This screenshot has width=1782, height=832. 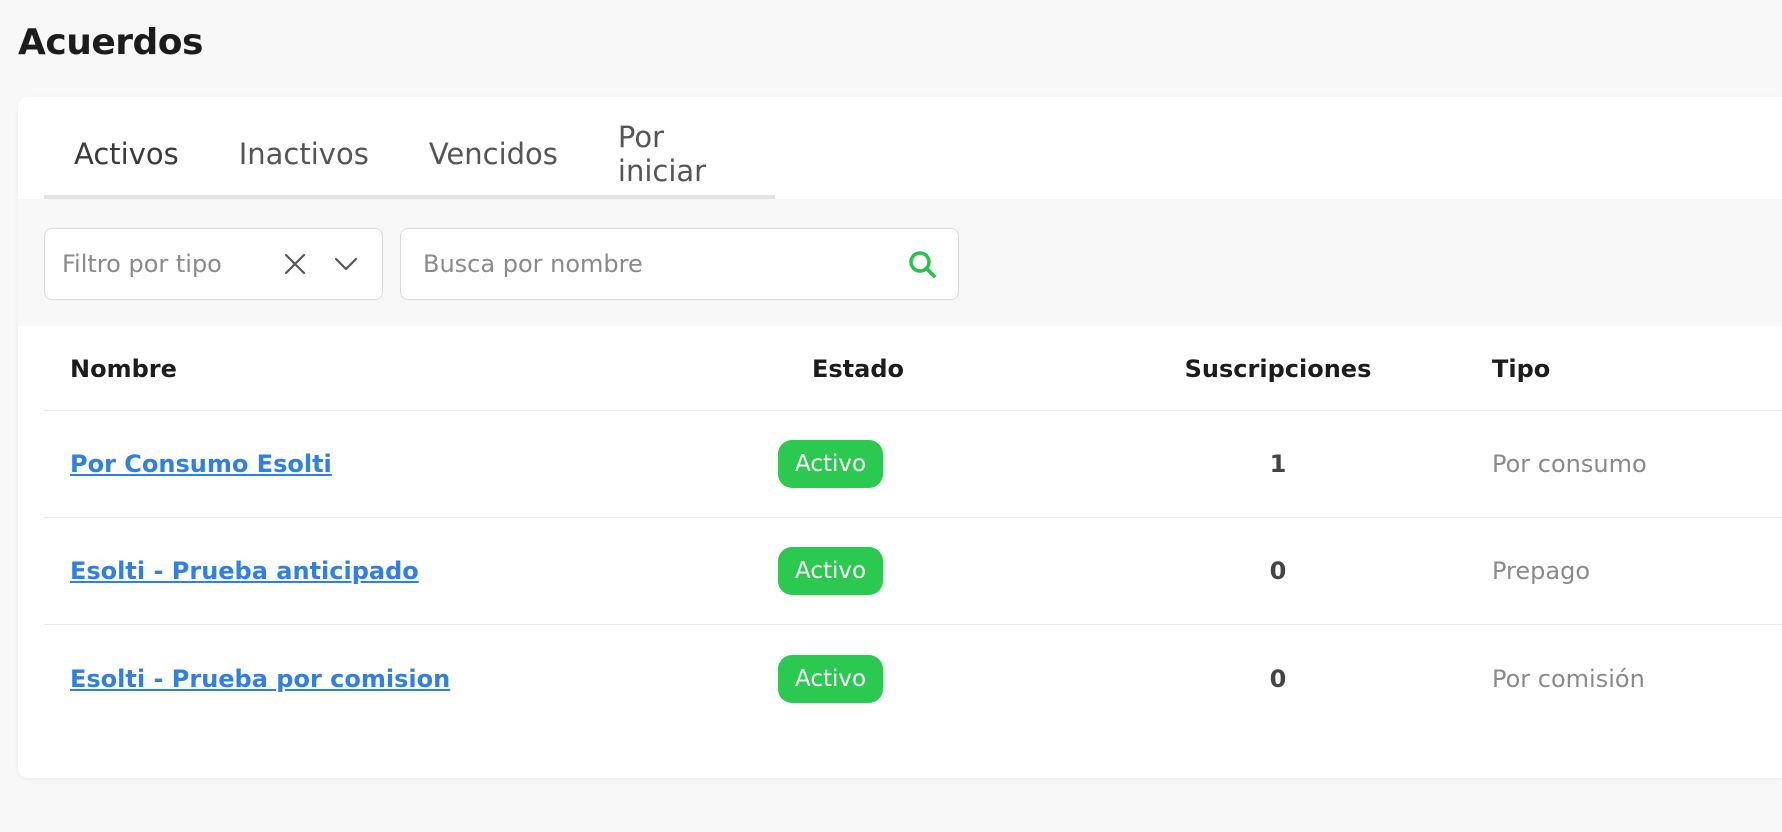 What do you see at coordinates (123, 369) in the screenshot?
I see `header-name: Nombre` at bounding box center [123, 369].